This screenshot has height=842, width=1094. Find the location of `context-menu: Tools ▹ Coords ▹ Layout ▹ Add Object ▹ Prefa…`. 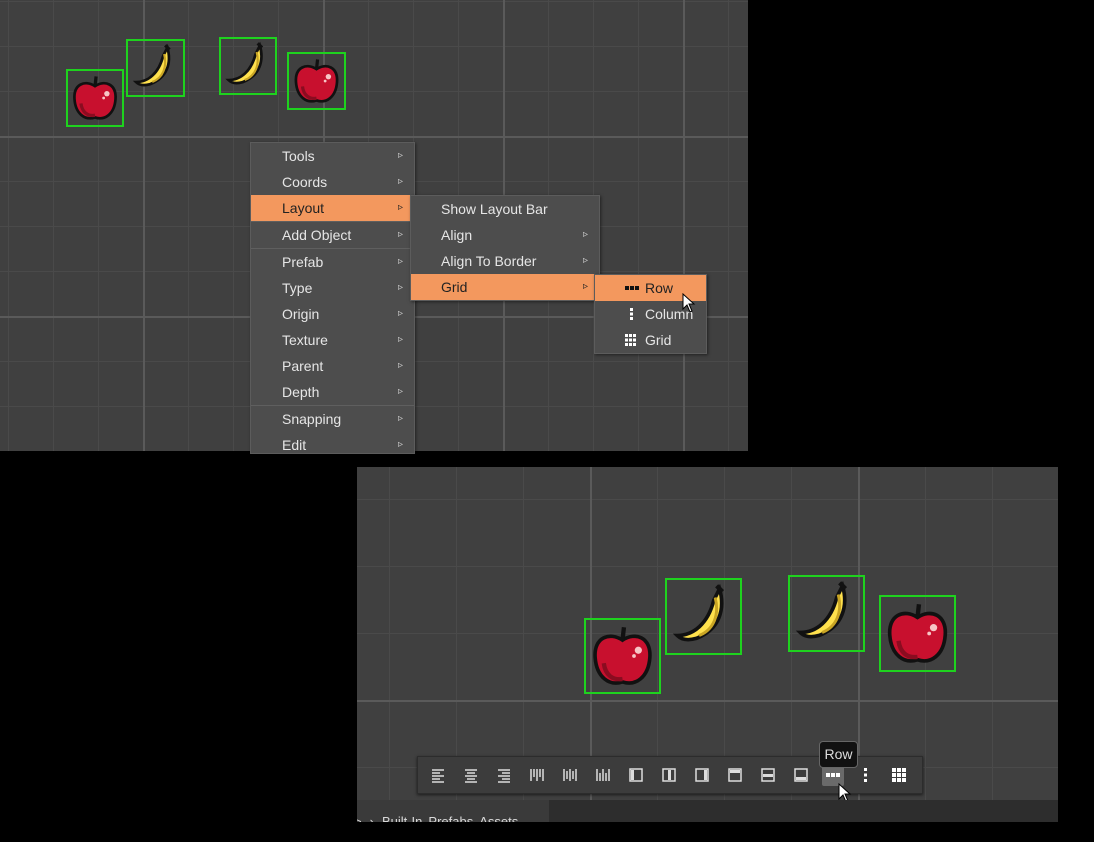

context-menu: Tools ▹ Coords ▹ Layout ▹ Add Object ▹ Prefa… is located at coordinates (332, 298).